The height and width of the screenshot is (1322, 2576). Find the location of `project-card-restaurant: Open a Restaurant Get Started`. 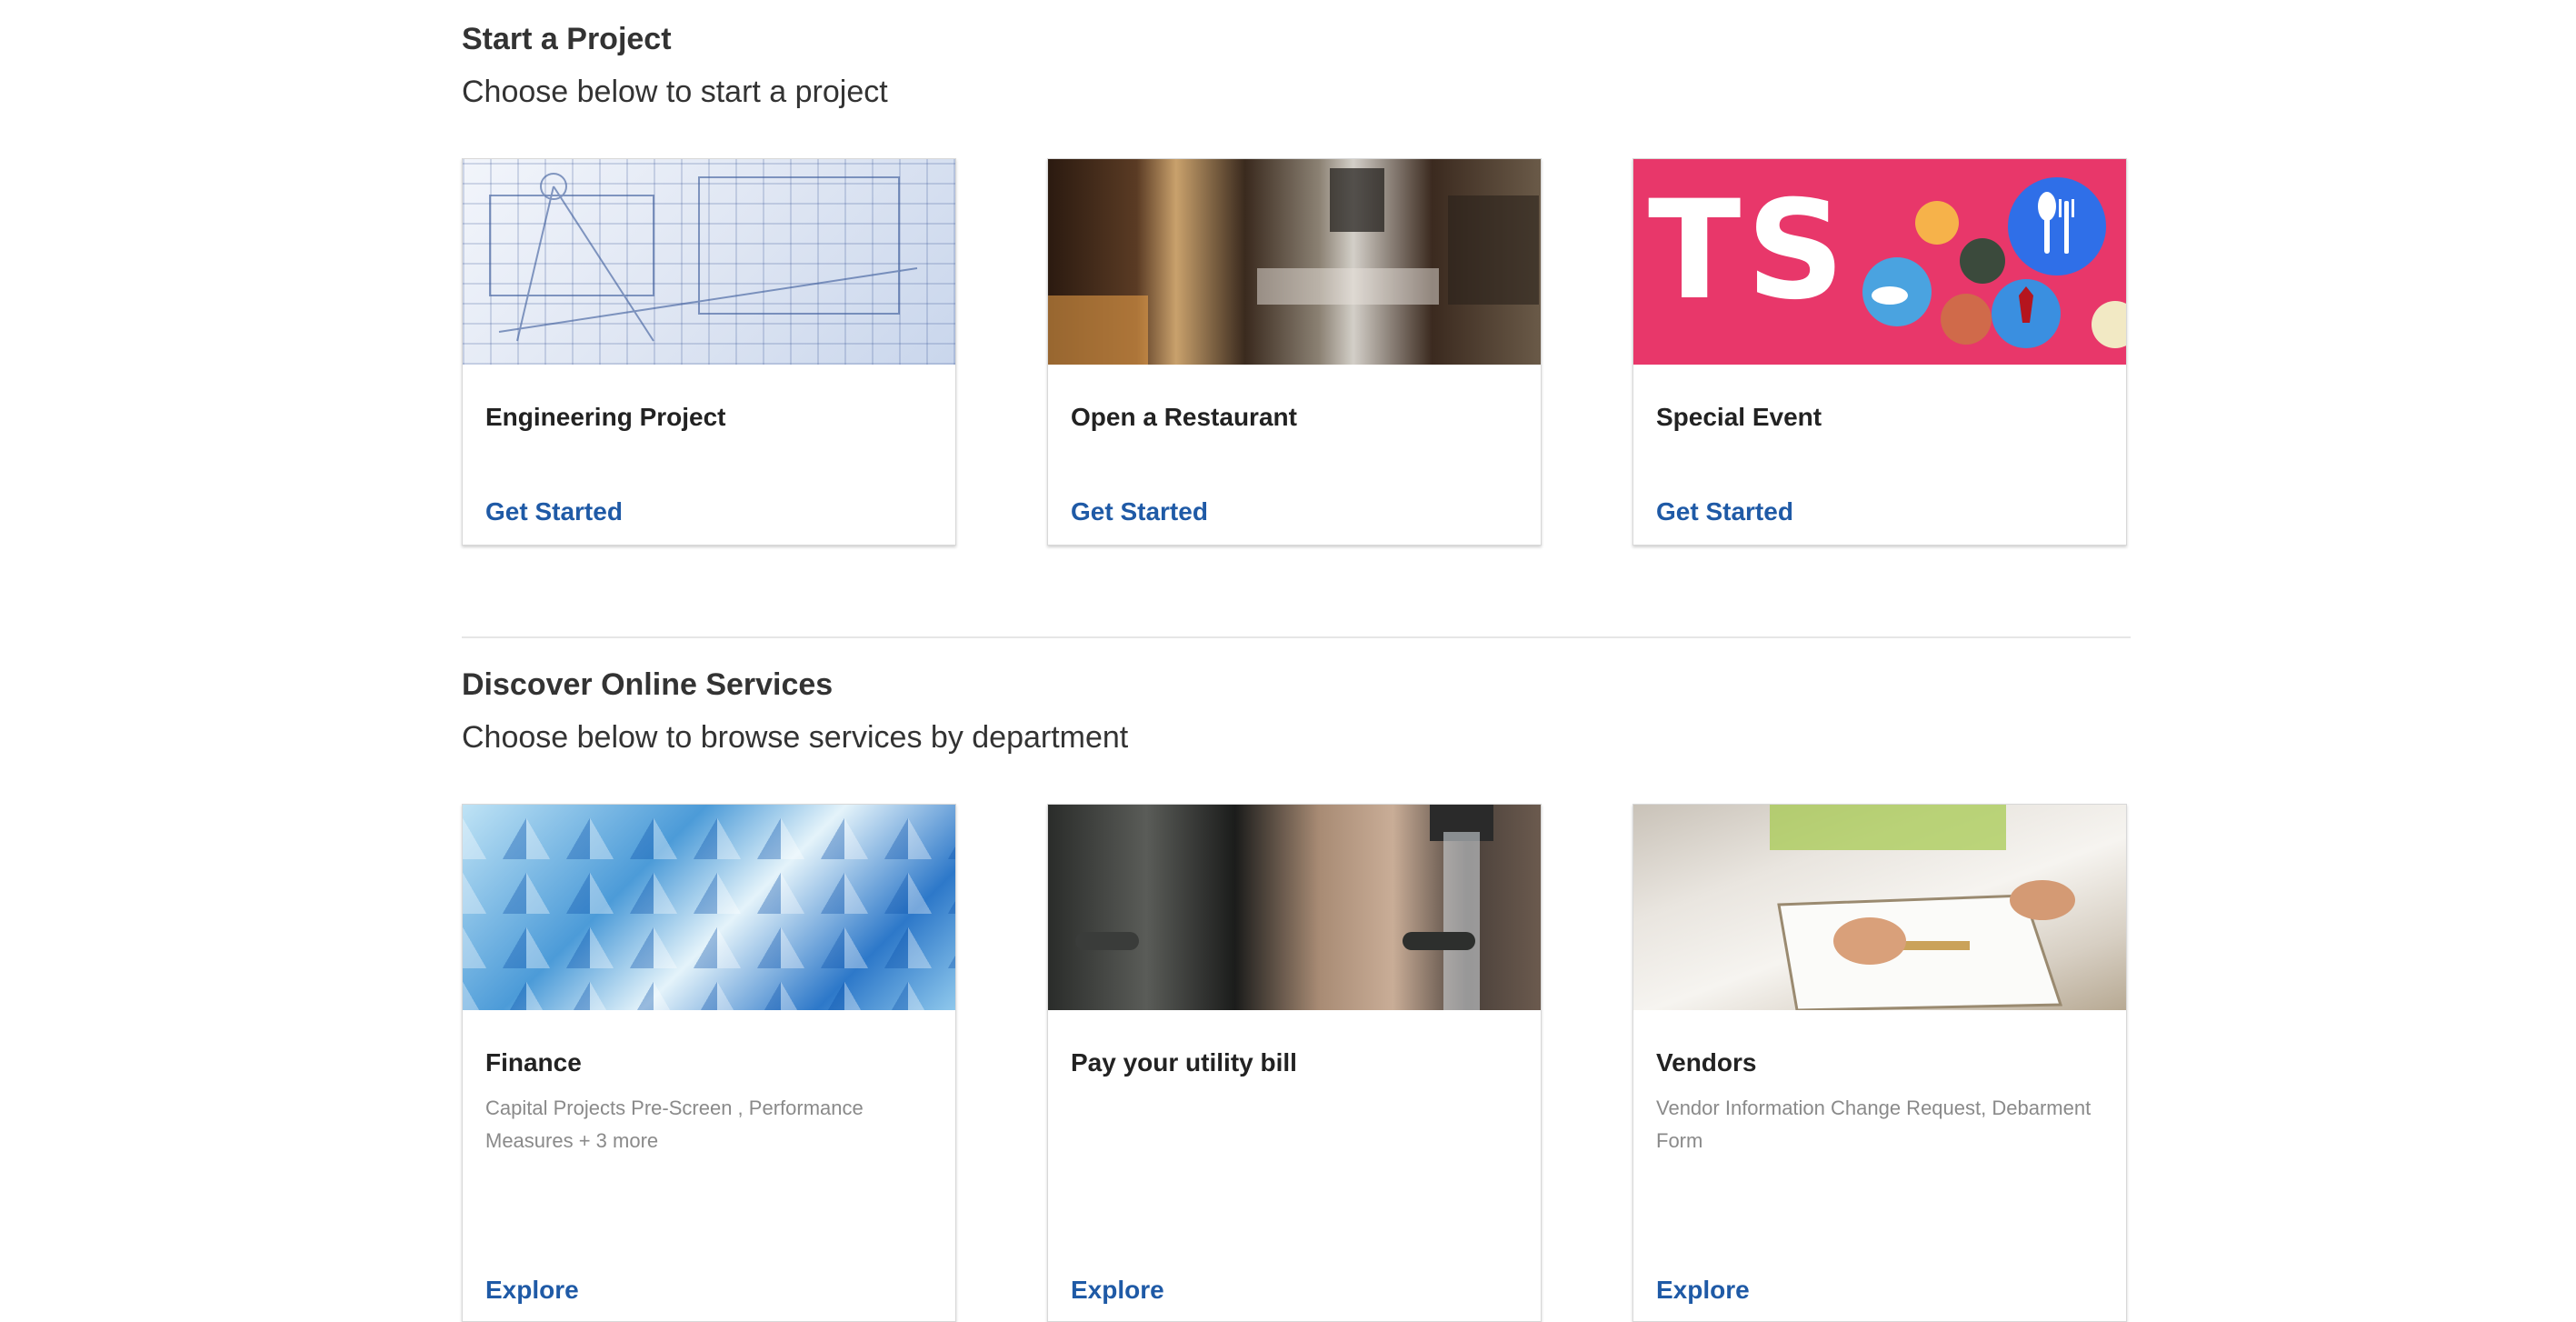

project-card-restaurant: Open a Restaurant Get Started is located at coordinates (1294, 352).